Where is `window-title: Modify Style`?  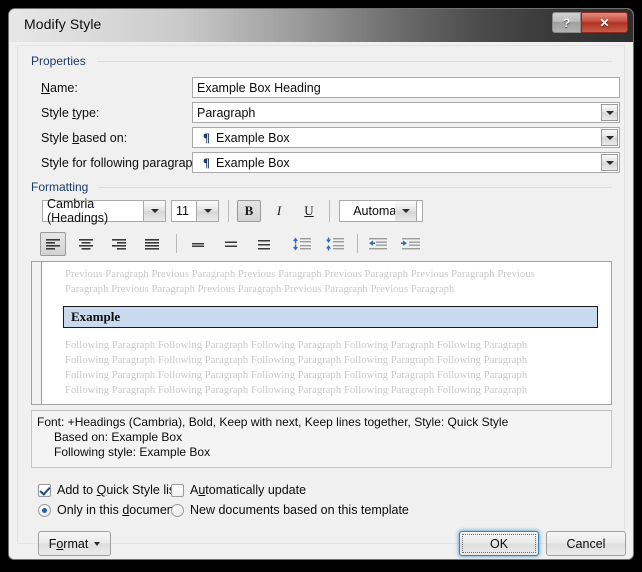 window-title: Modify Style is located at coordinates (63, 24).